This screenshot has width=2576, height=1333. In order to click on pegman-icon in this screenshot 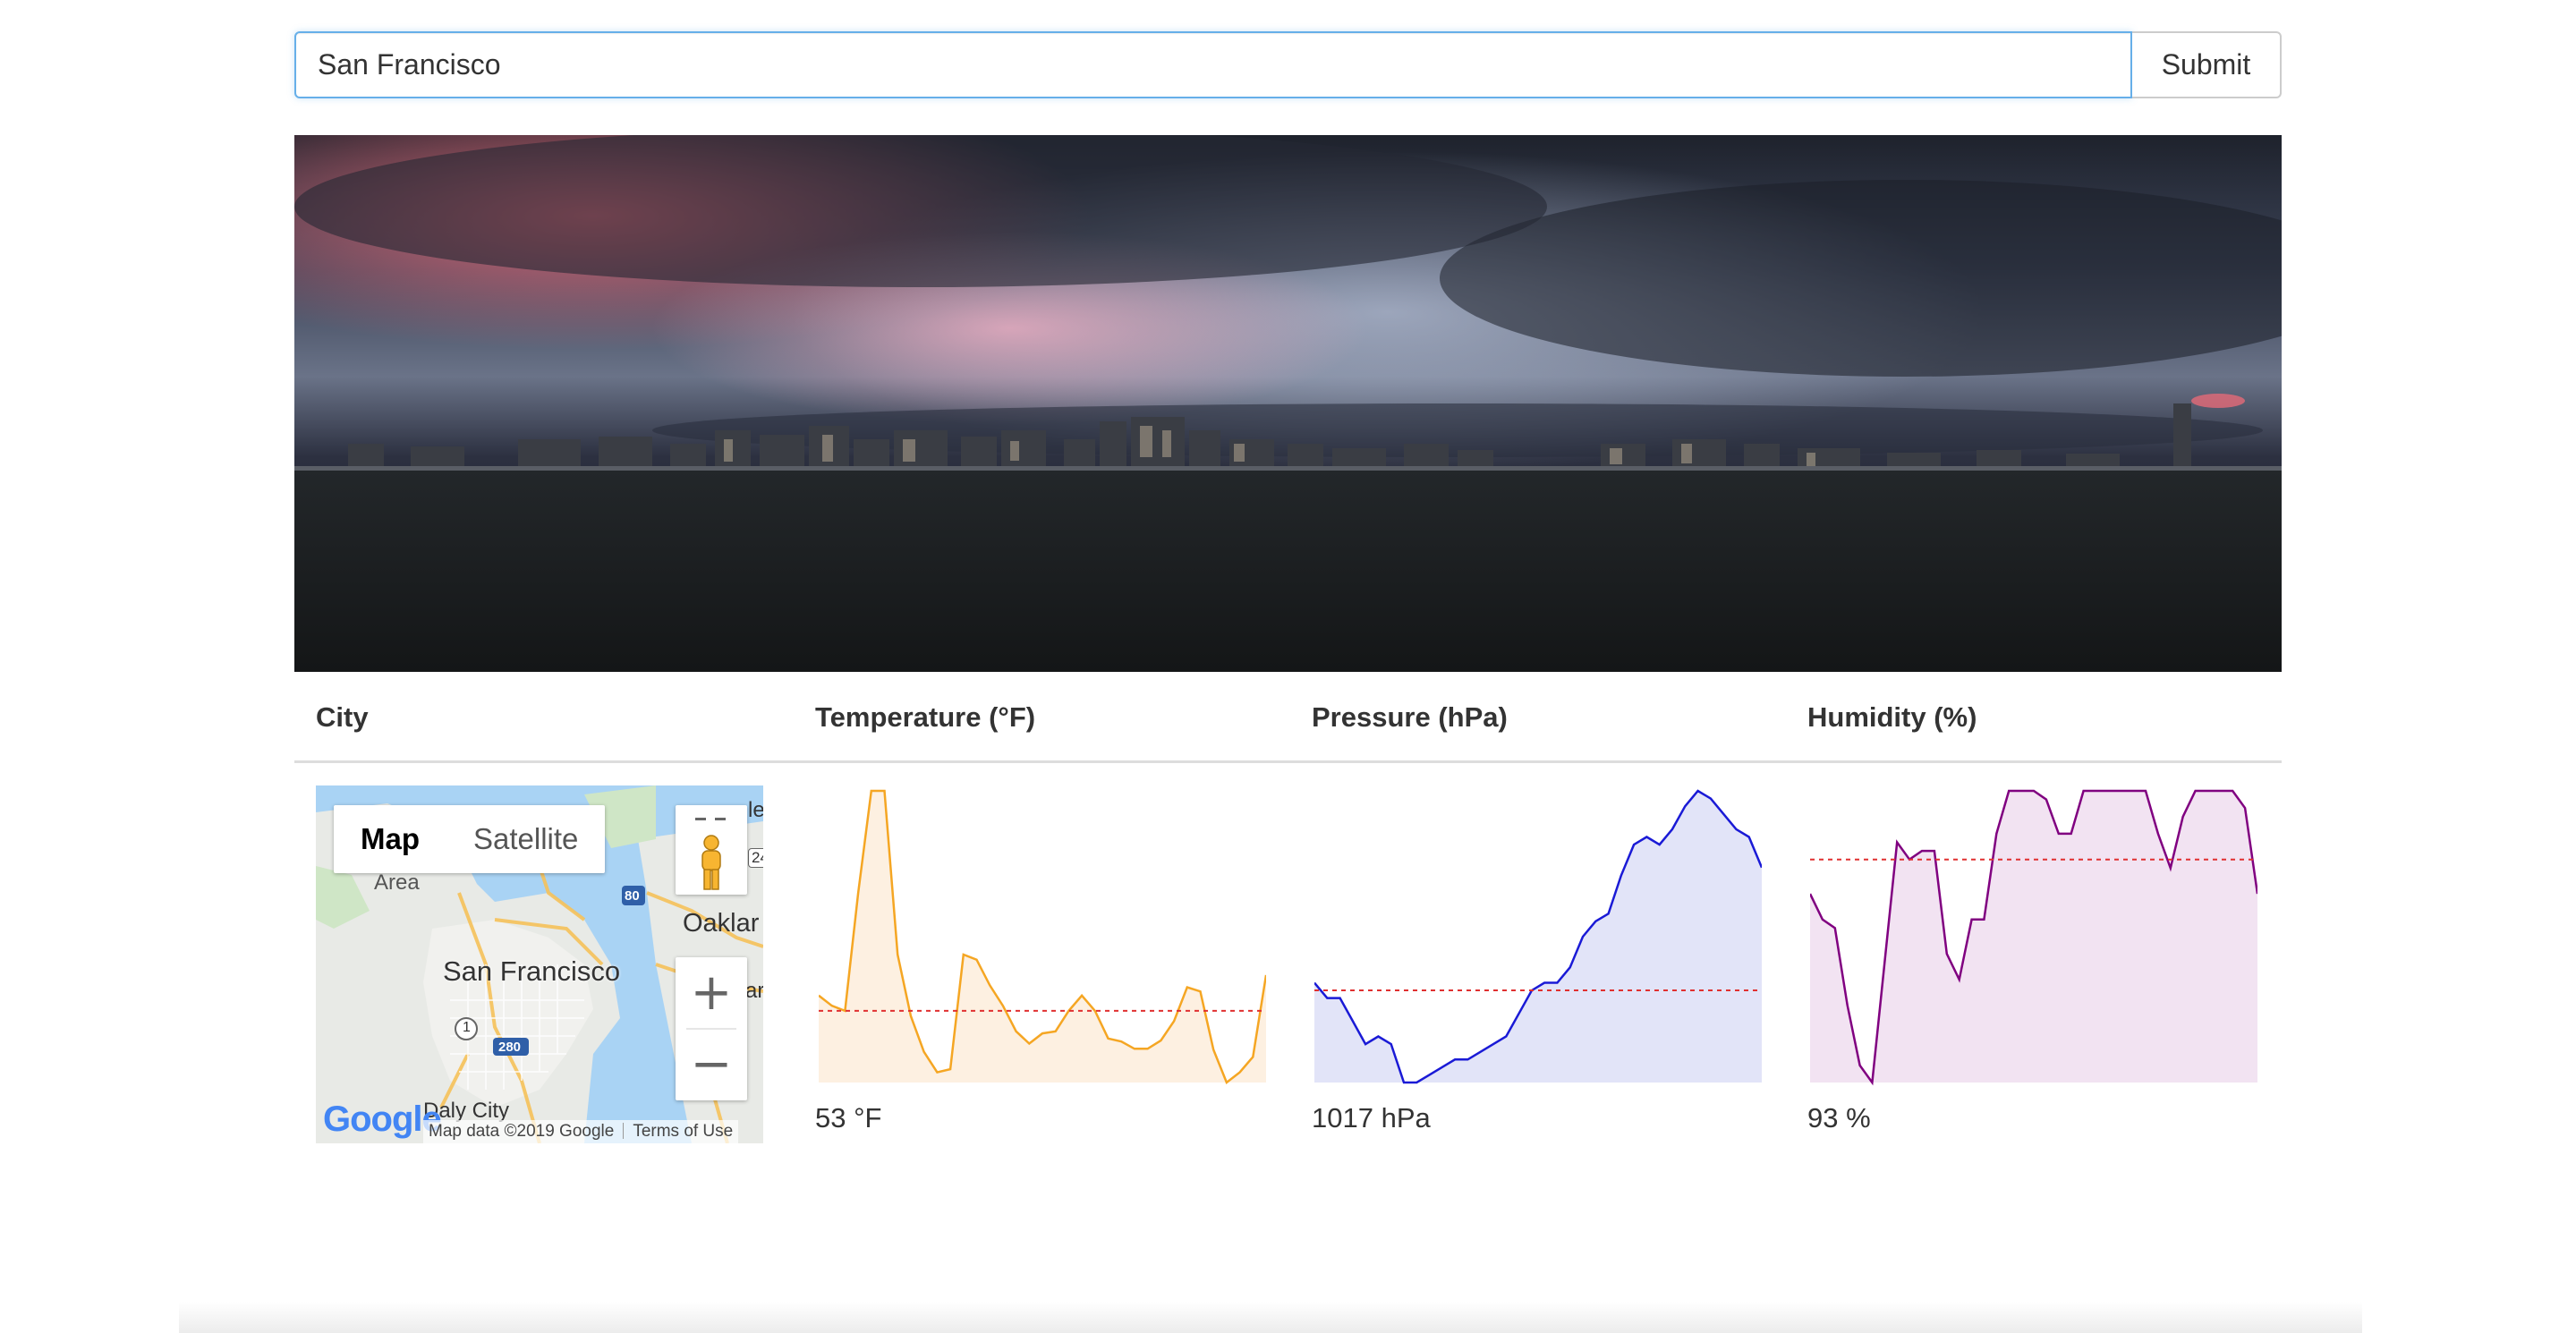, I will do `click(710, 854)`.